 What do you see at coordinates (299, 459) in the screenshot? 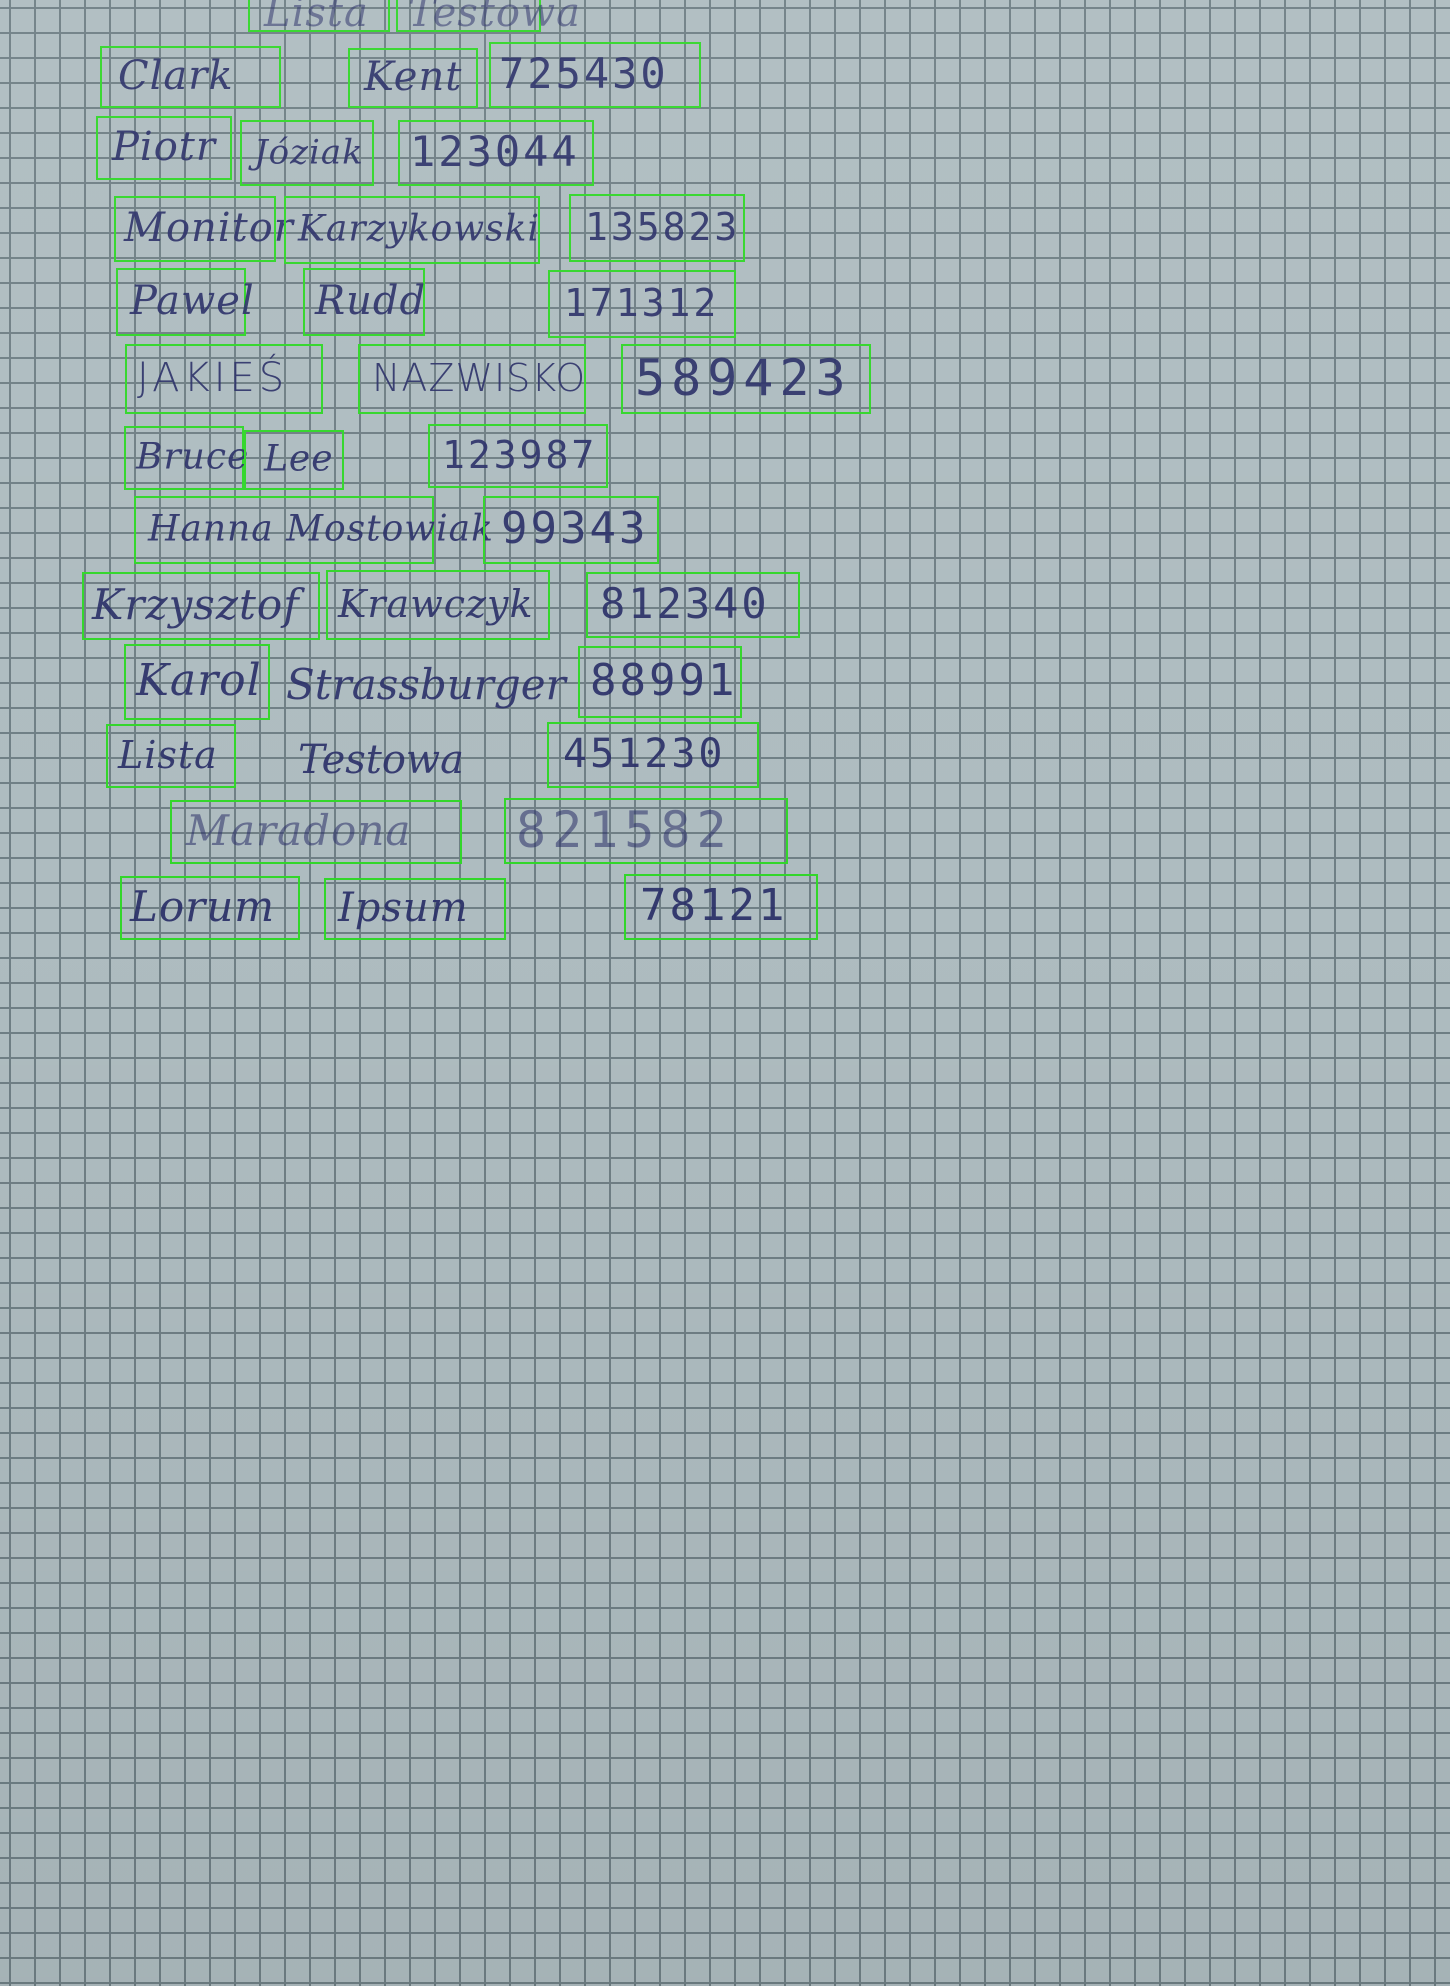
I see `handwritten-last-name: Lee` at bounding box center [299, 459].